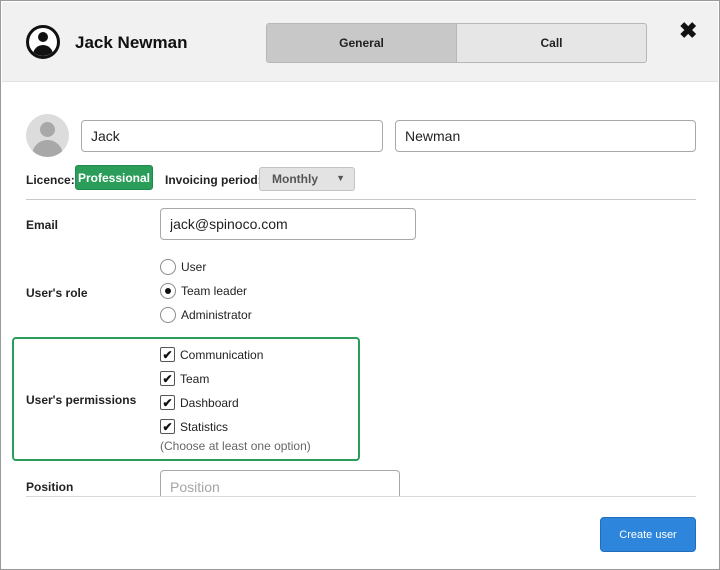  What do you see at coordinates (47, 135) in the screenshot?
I see `avatar-placeholder-icon` at bounding box center [47, 135].